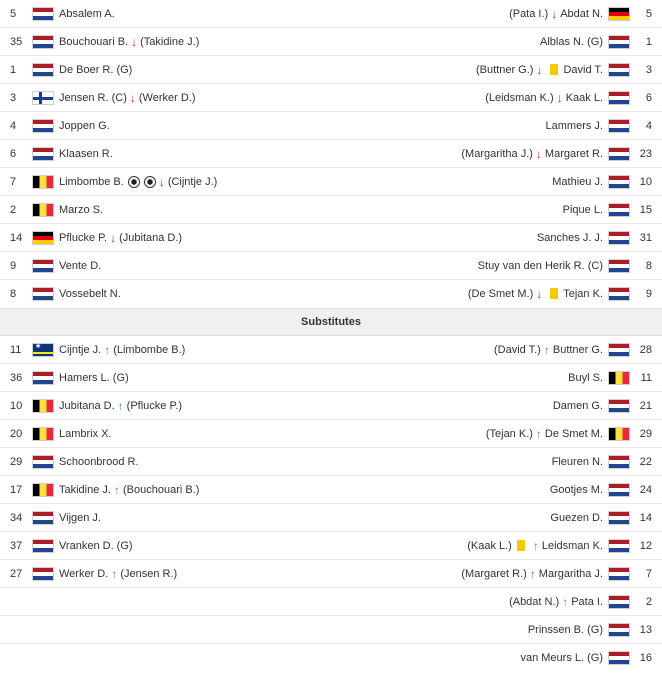 The width and height of the screenshot is (662, 674). Describe the element at coordinates (193, 182) in the screenshot. I see `substitution-partner: (Cijntje J.)` at that location.